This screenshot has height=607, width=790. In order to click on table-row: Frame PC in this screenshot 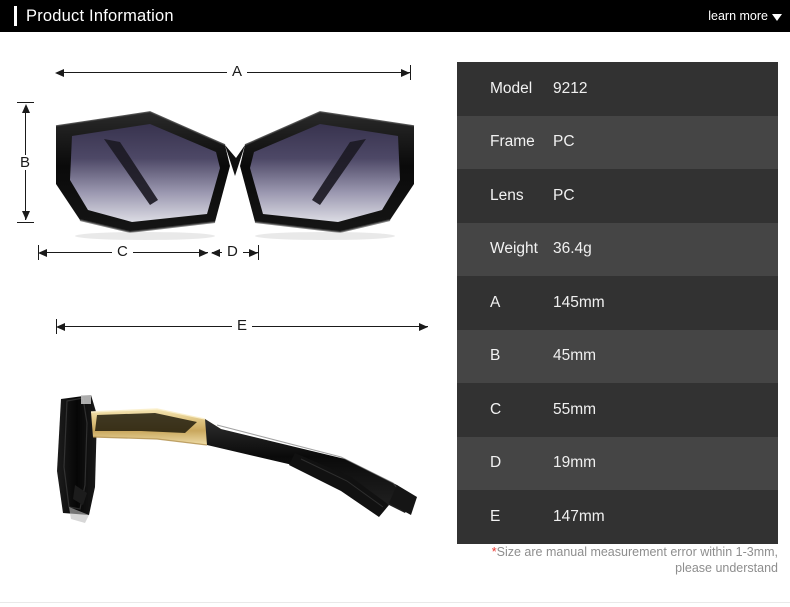, I will do `click(617, 142)`.